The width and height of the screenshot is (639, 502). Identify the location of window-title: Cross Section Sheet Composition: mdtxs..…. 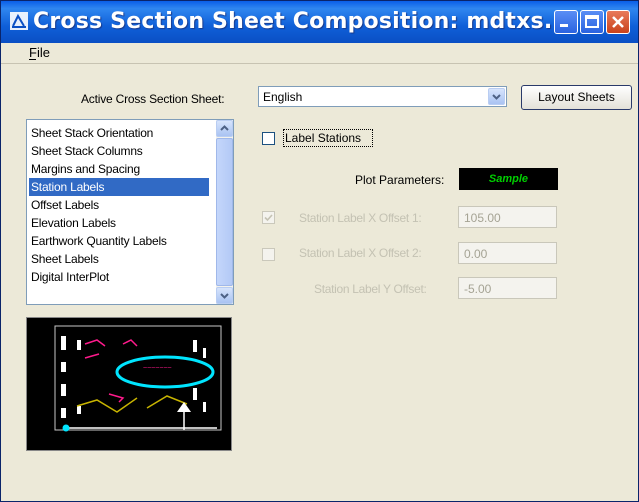
(301, 21).